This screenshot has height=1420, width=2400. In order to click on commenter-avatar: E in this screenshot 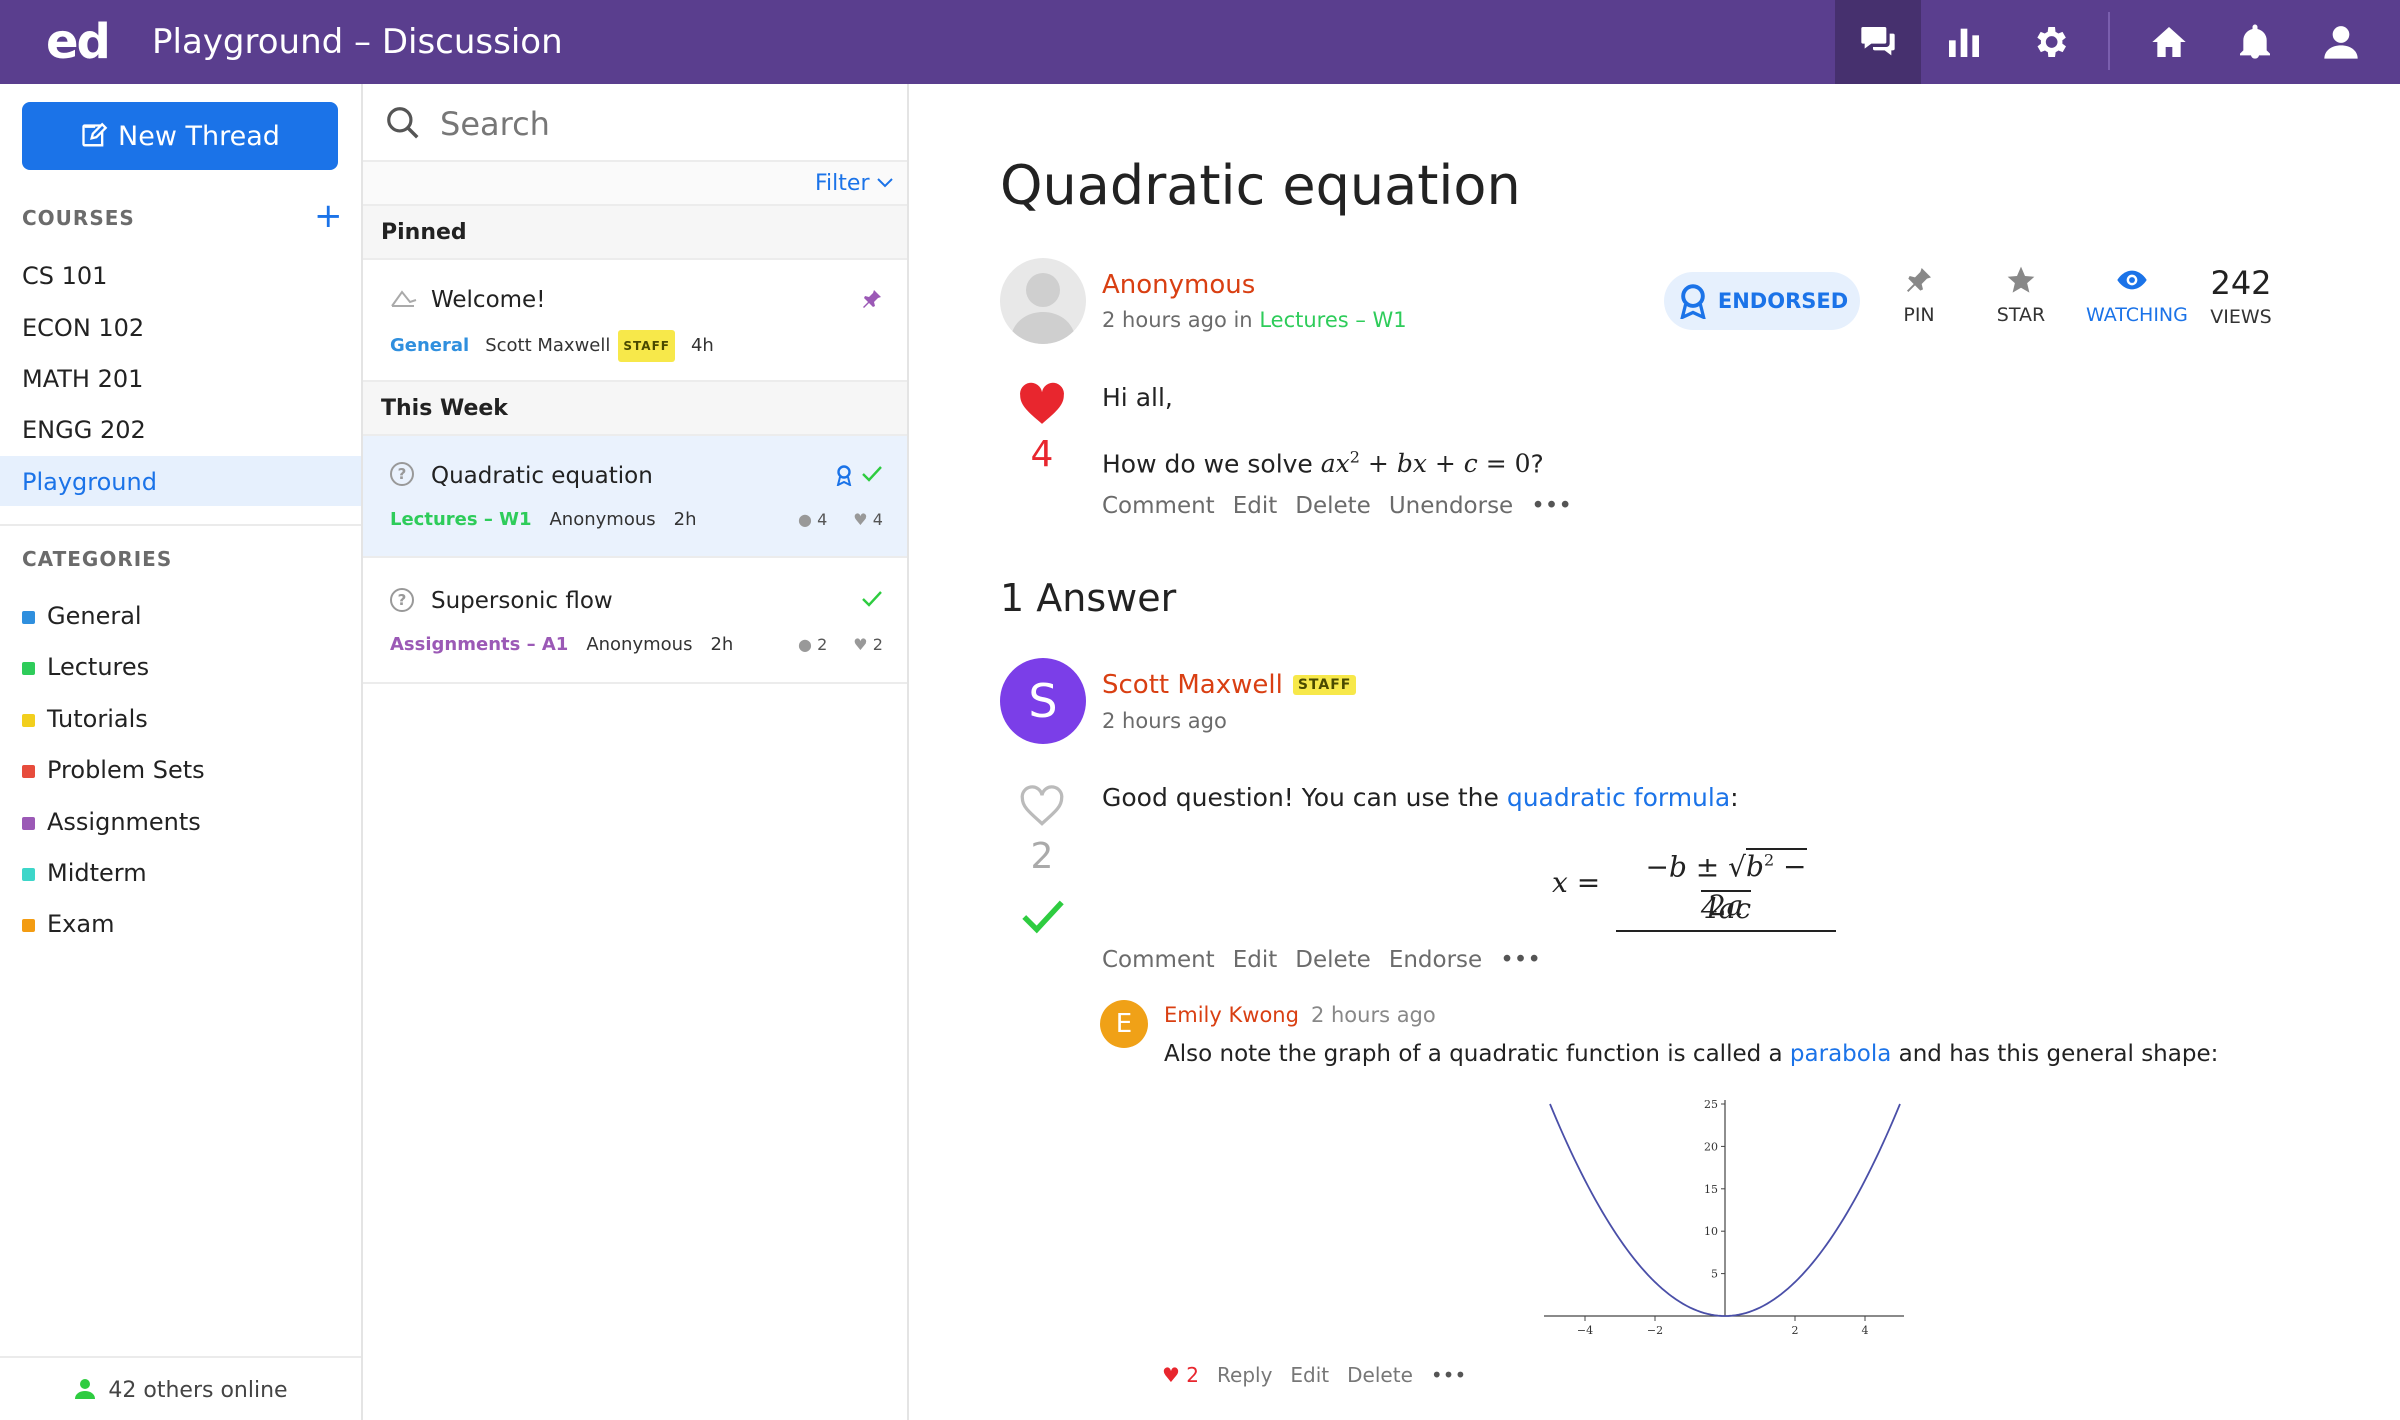, I will do `click(1124, 1024)`.